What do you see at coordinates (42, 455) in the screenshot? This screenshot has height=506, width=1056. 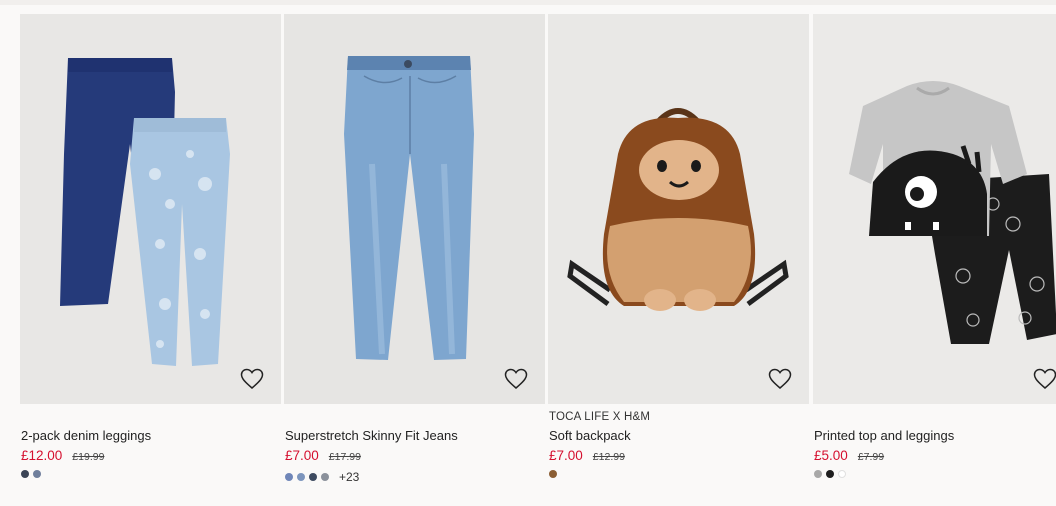 I see `sale-price: £12.00` at bounding box center [42, 455].